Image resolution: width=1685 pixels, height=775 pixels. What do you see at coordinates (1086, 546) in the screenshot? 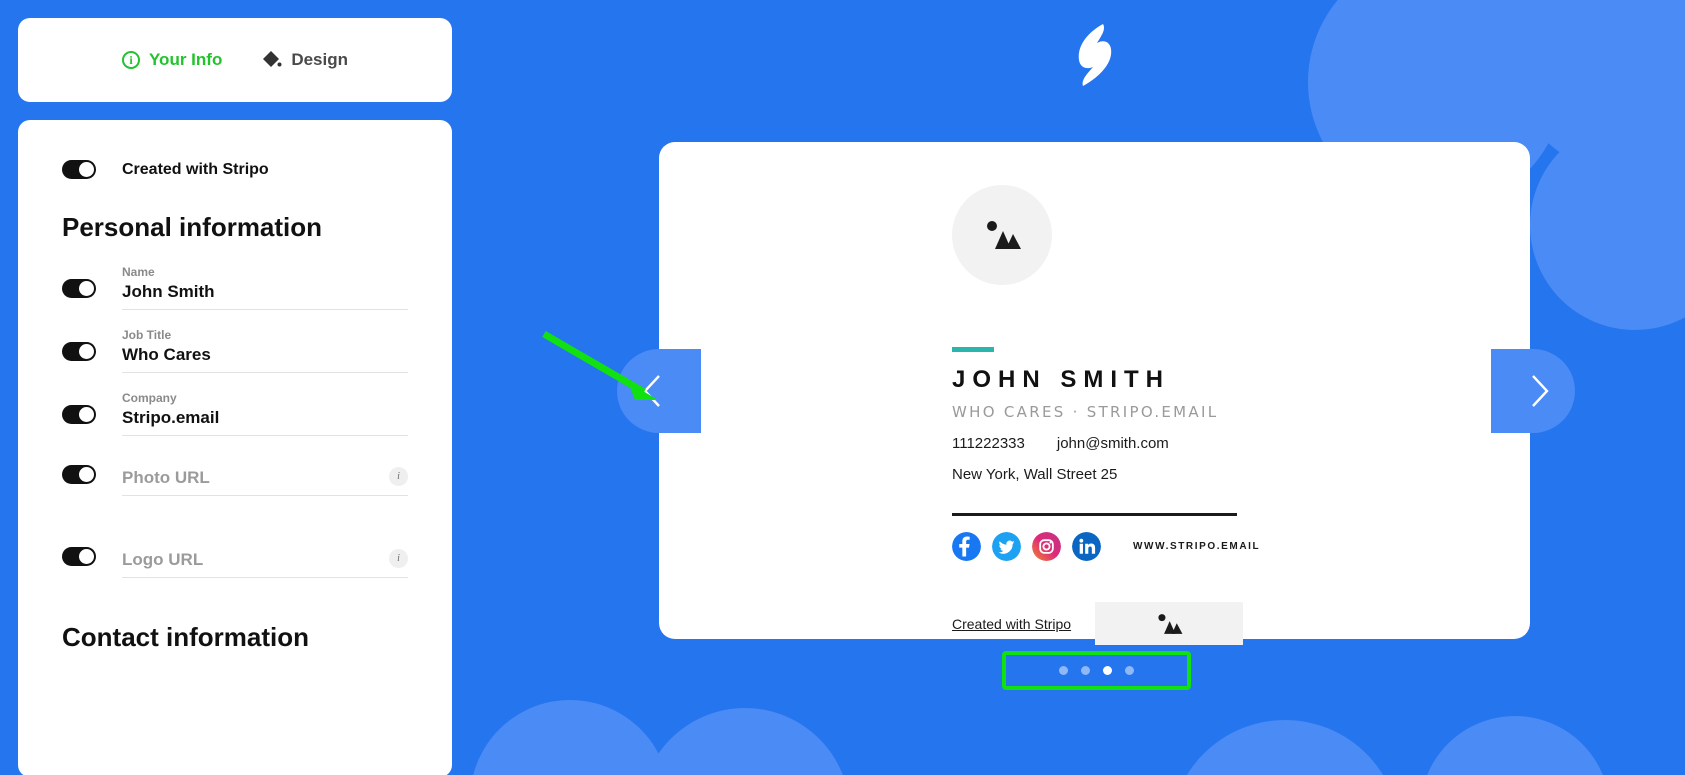
I see `linkedin-icon` at bounding box center [1086, 546].